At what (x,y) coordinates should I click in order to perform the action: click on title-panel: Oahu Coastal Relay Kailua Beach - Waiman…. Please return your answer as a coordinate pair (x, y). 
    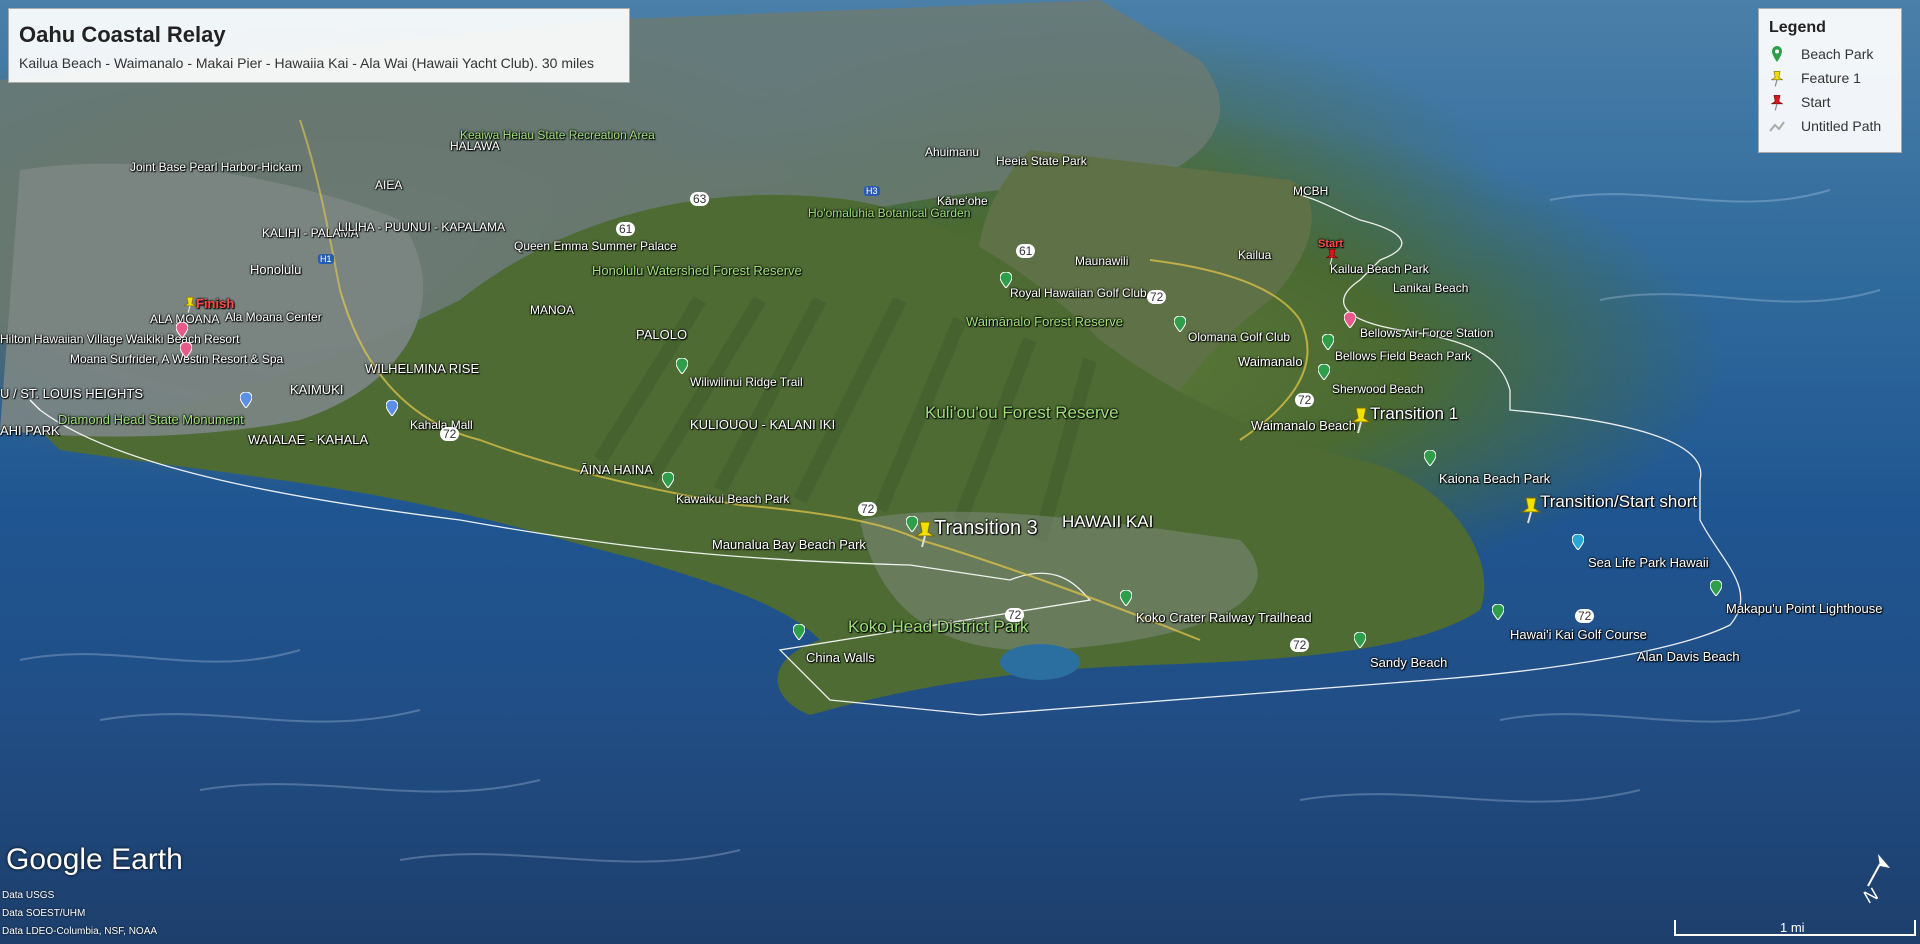
    Looking at the image, I should click on (319, 45).